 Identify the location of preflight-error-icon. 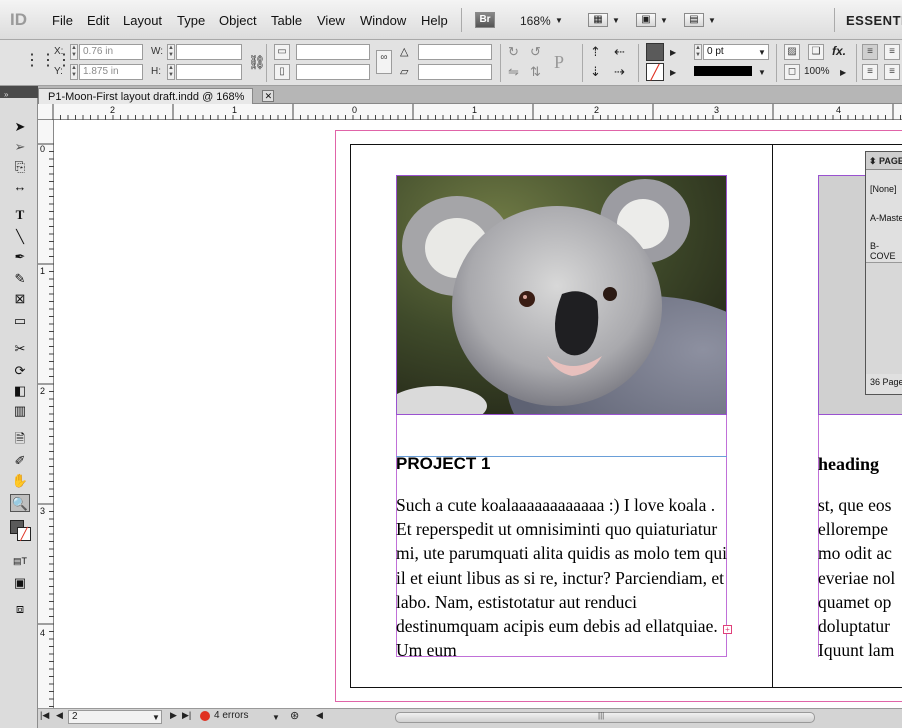
(205, 716).